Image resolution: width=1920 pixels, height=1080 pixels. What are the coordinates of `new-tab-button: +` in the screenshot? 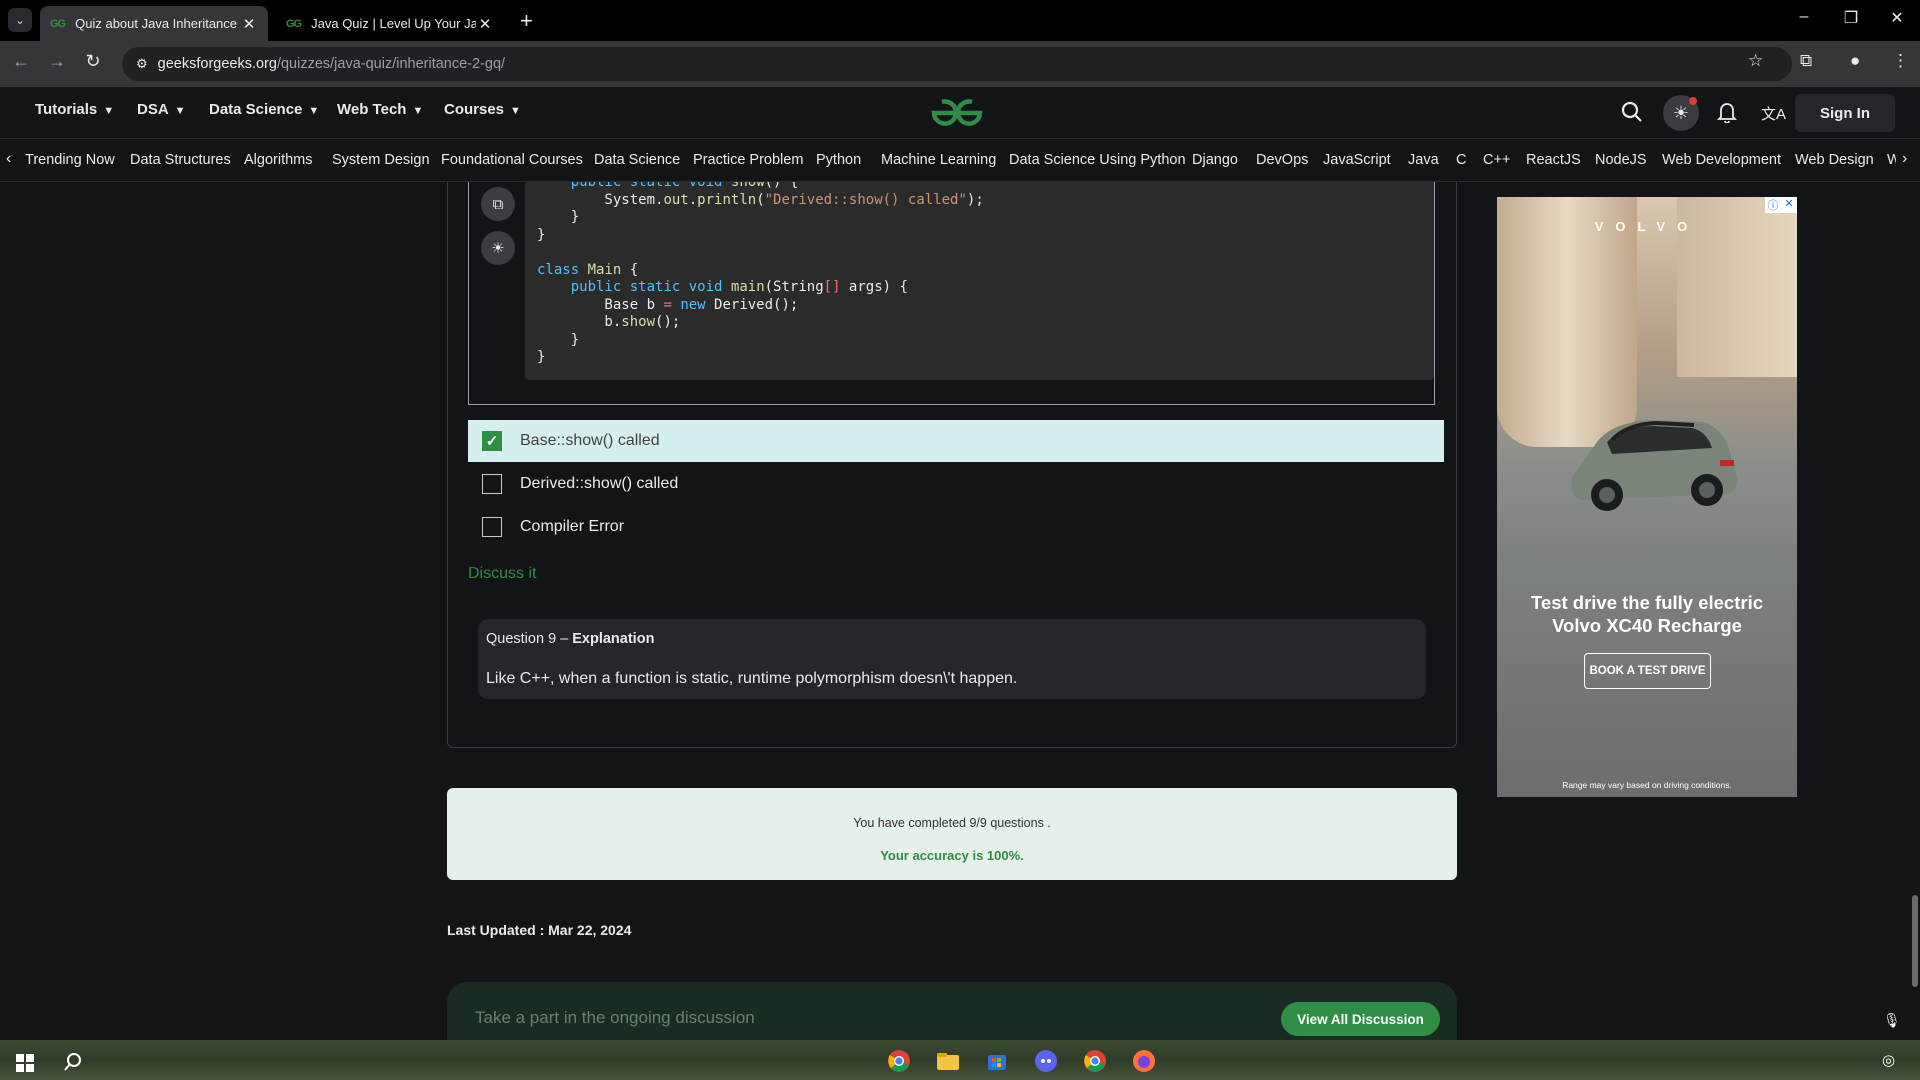 It's located at (526, 21).